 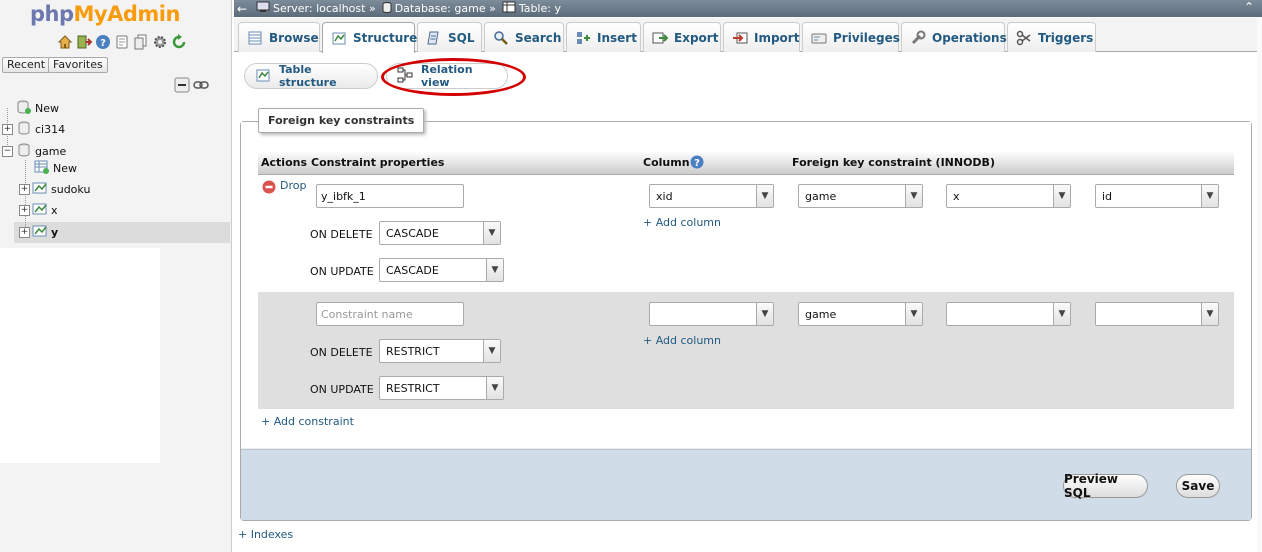 What do you see at coordinates (617, 37) in the screenshot?
I see `tab-label: Insert` at bounding box center [617, 37].